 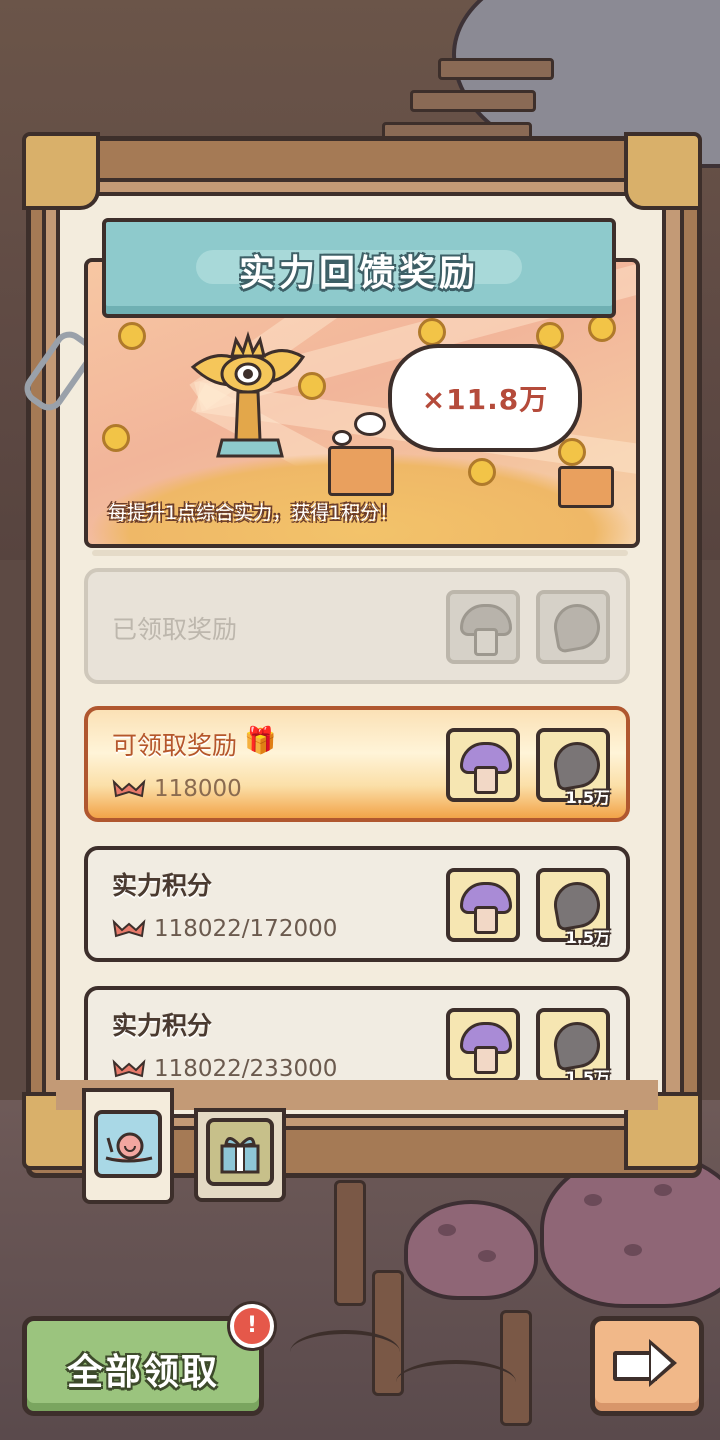 I want to click on frame-corner-top-left, so click(x=61, y=171).